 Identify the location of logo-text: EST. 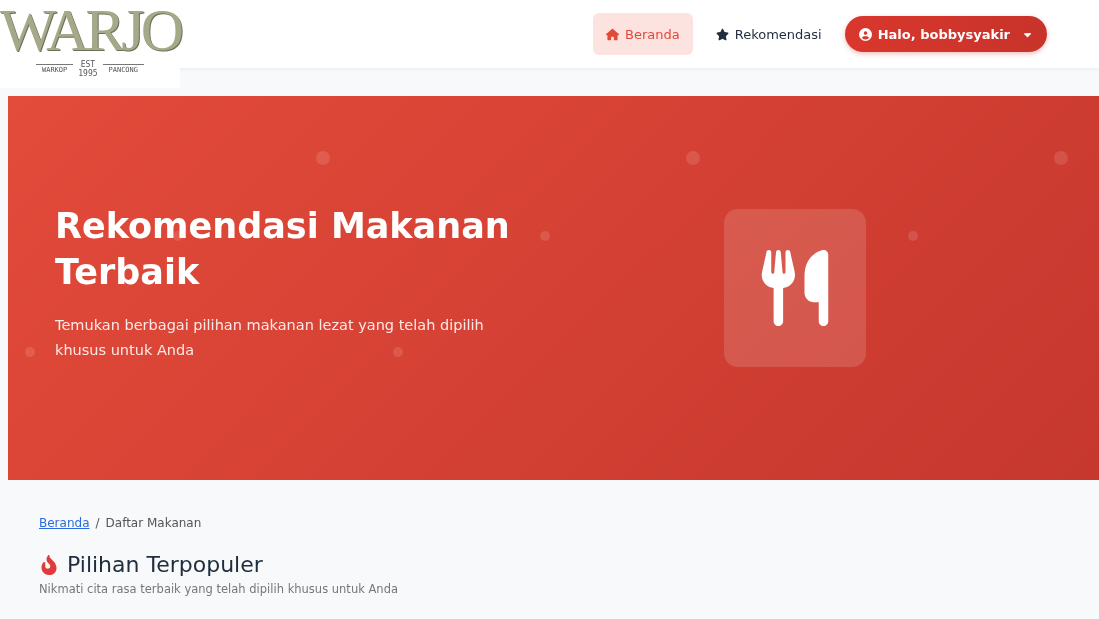
(88, 64).